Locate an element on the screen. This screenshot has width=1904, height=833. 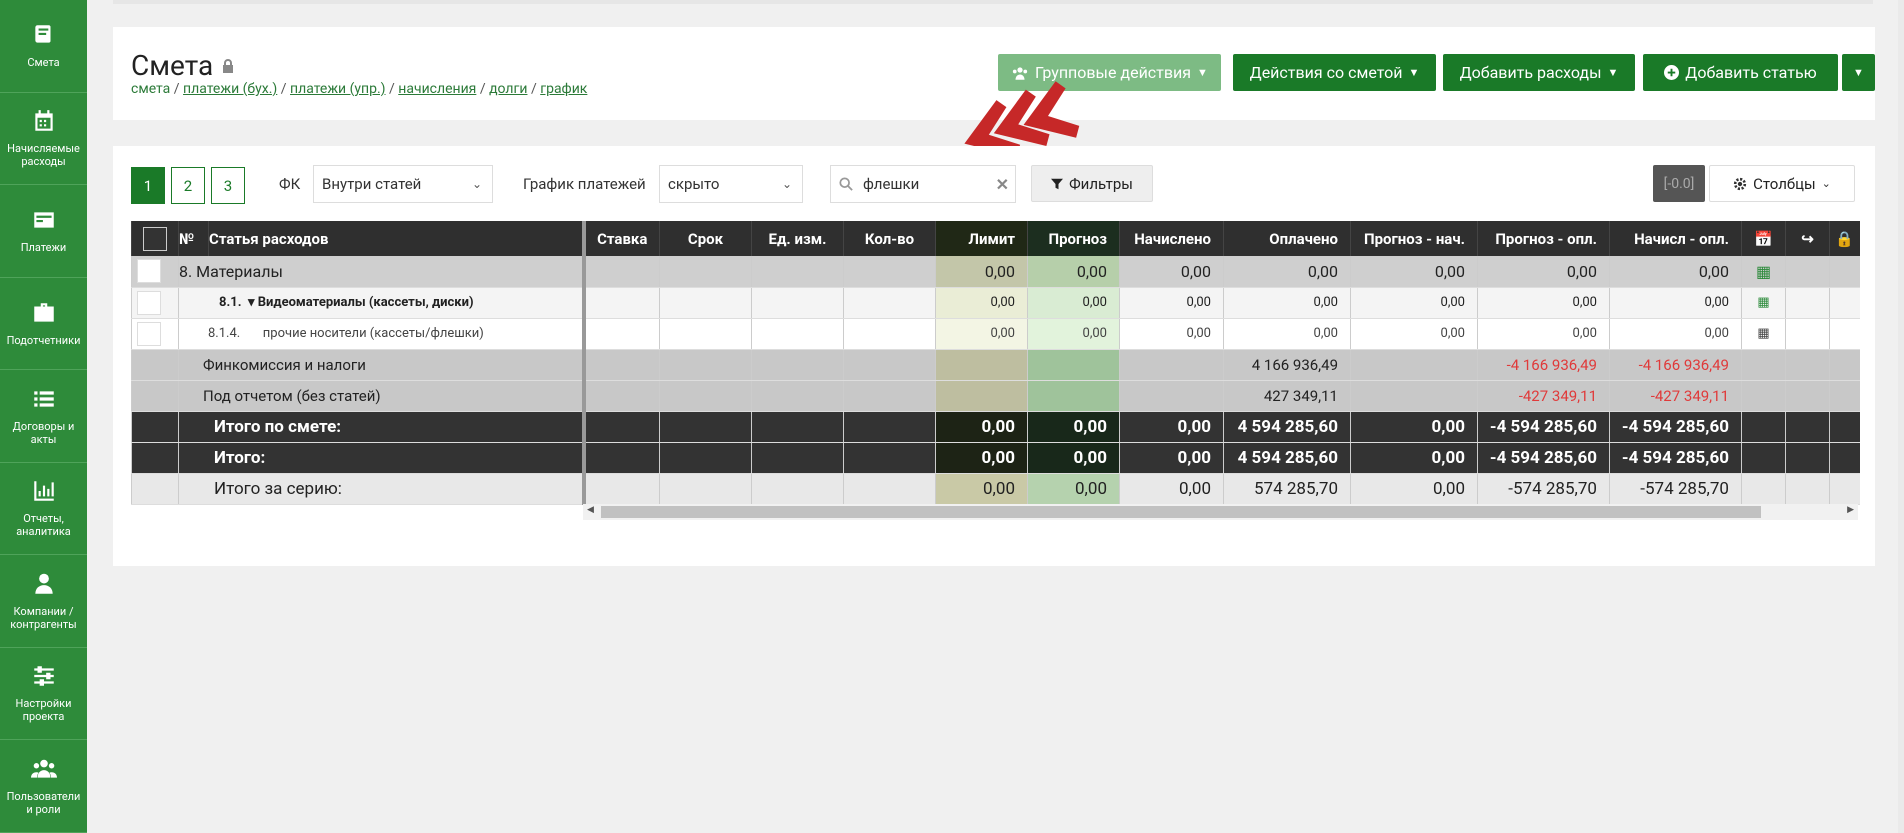
search-input: флешки ✕ is located at coordinates (923, 184).